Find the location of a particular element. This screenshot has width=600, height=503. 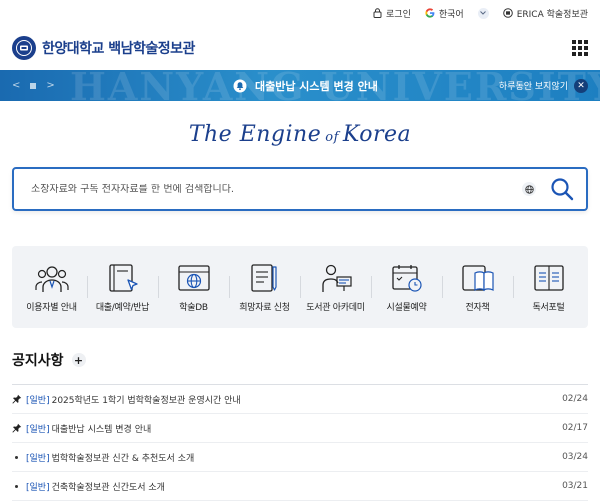

notebook-pen-icon is located at coordinates (265, 278).